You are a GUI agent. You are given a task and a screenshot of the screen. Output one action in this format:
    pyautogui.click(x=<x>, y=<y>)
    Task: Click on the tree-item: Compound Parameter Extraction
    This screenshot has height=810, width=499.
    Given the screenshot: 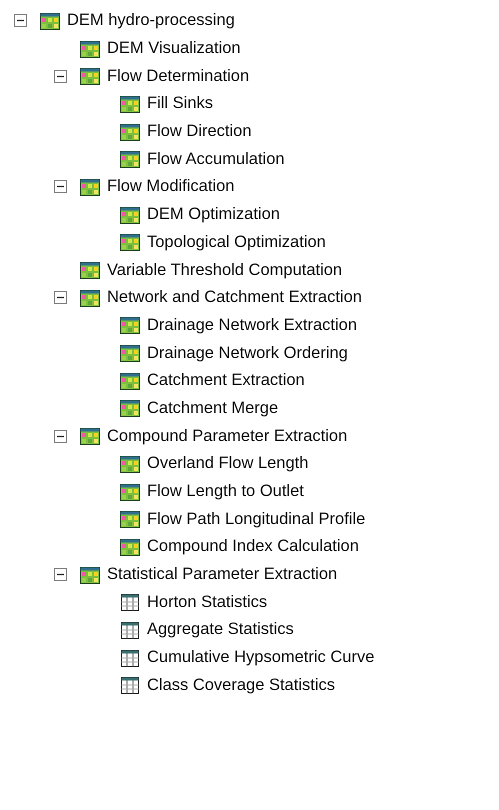 What is the action you would take?
    pyautogui.click(x=227, y=436)
    